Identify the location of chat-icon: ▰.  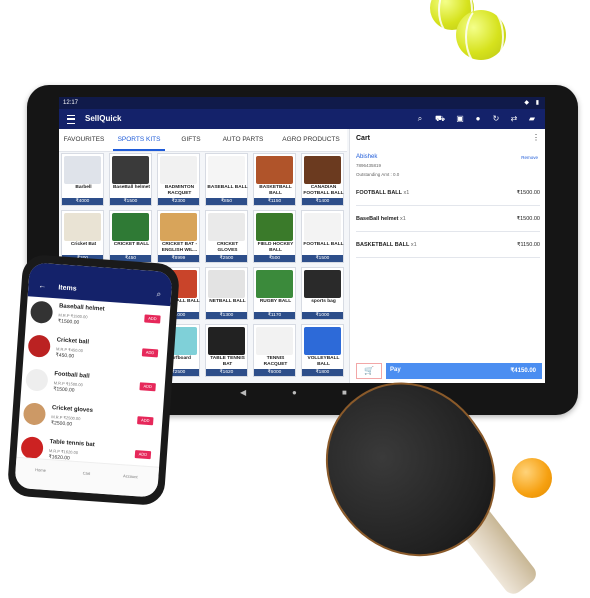
(532, 119).